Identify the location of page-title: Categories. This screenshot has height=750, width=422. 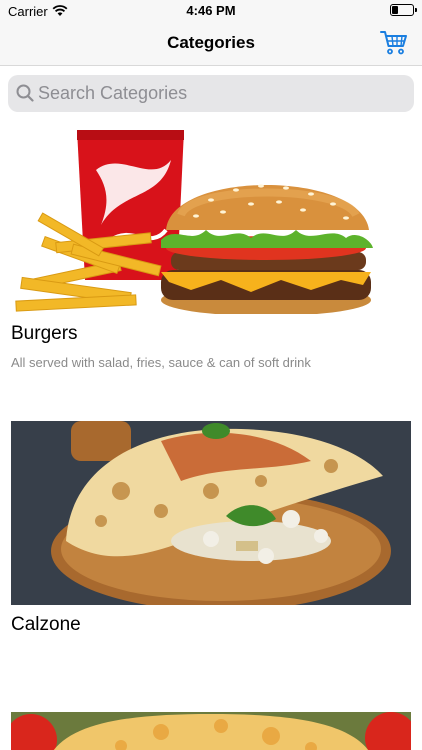
(211, 42).